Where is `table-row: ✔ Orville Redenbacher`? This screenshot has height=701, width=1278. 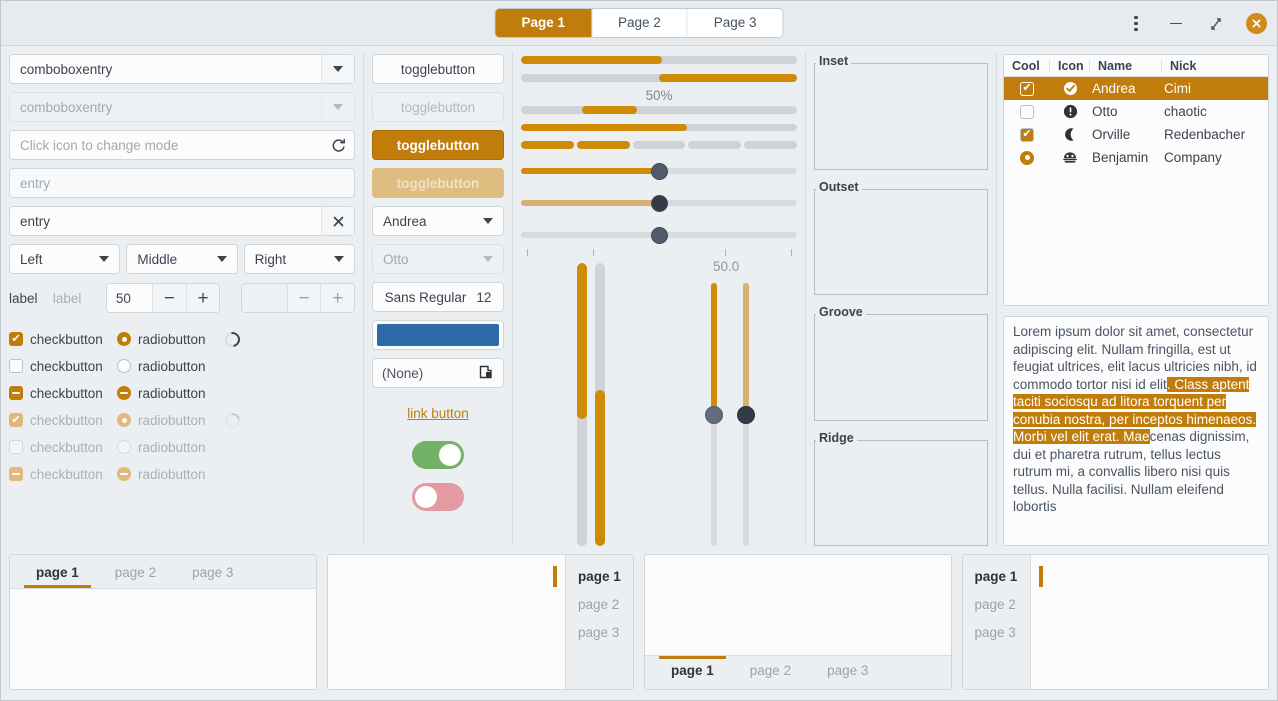
table-row: ✔ Orville Redenbacher is located at coordinates (1136, 134).